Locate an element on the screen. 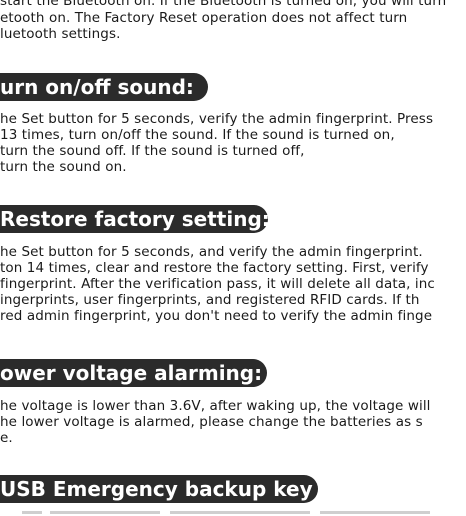 The height and width of the screenshot is (516, 466). cut-off-text-fragment is located at coordinates (233, 513).